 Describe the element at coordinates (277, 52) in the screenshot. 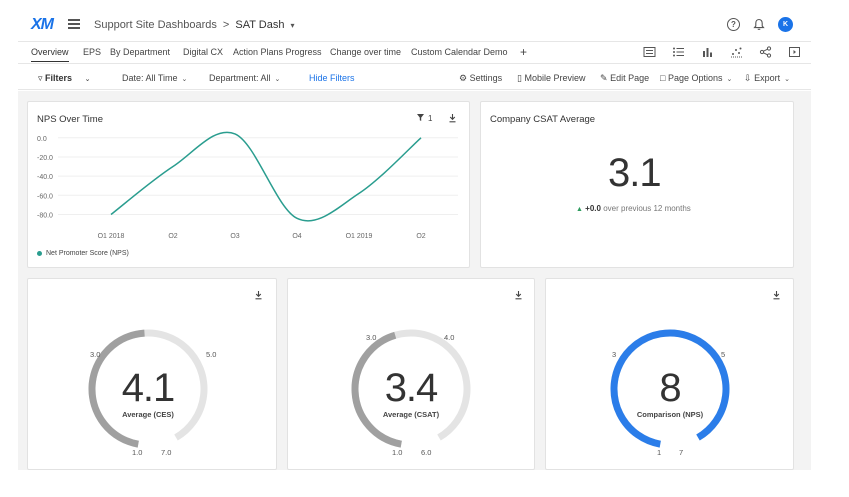

I see `tab-action-plans-progress: Action Plans Progress` at that location.